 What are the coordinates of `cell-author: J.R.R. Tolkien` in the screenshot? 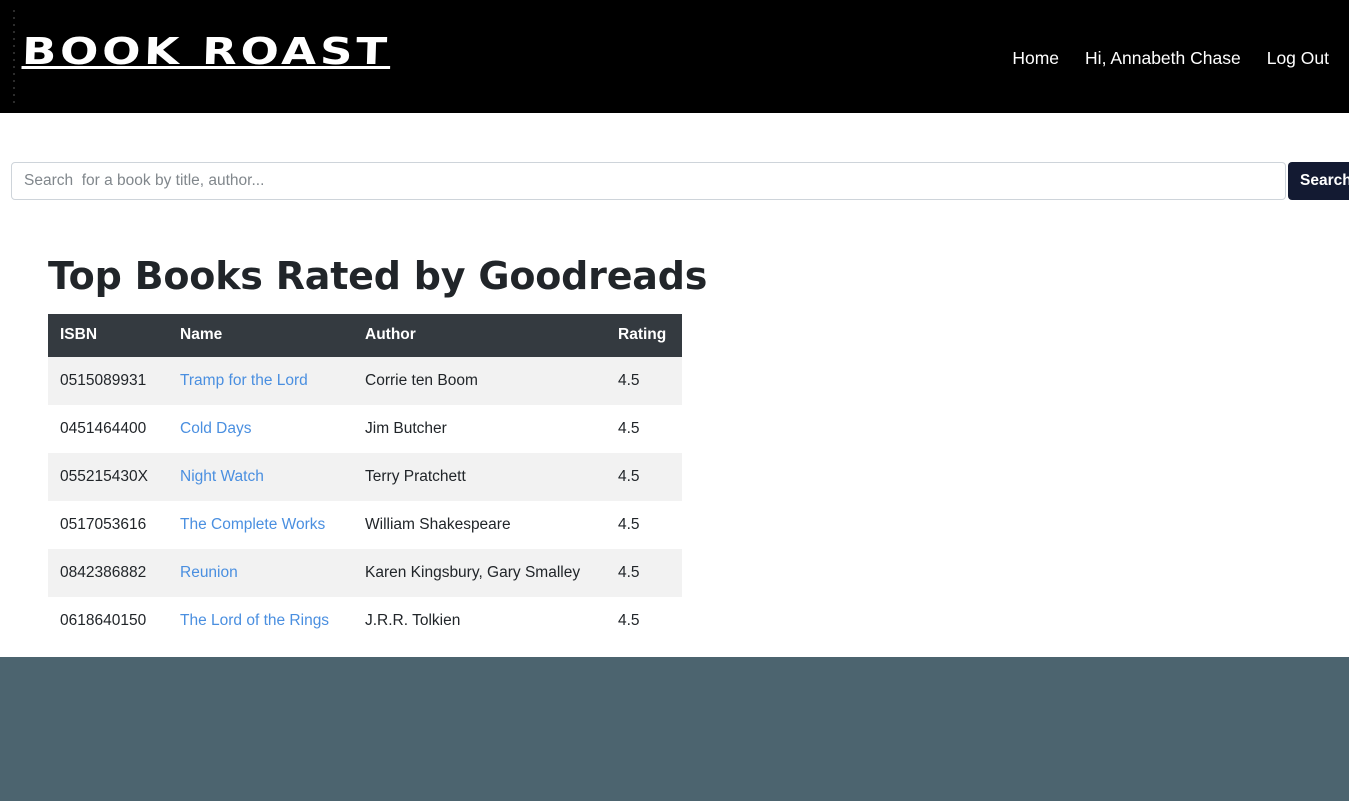 It's located at (413, 620).